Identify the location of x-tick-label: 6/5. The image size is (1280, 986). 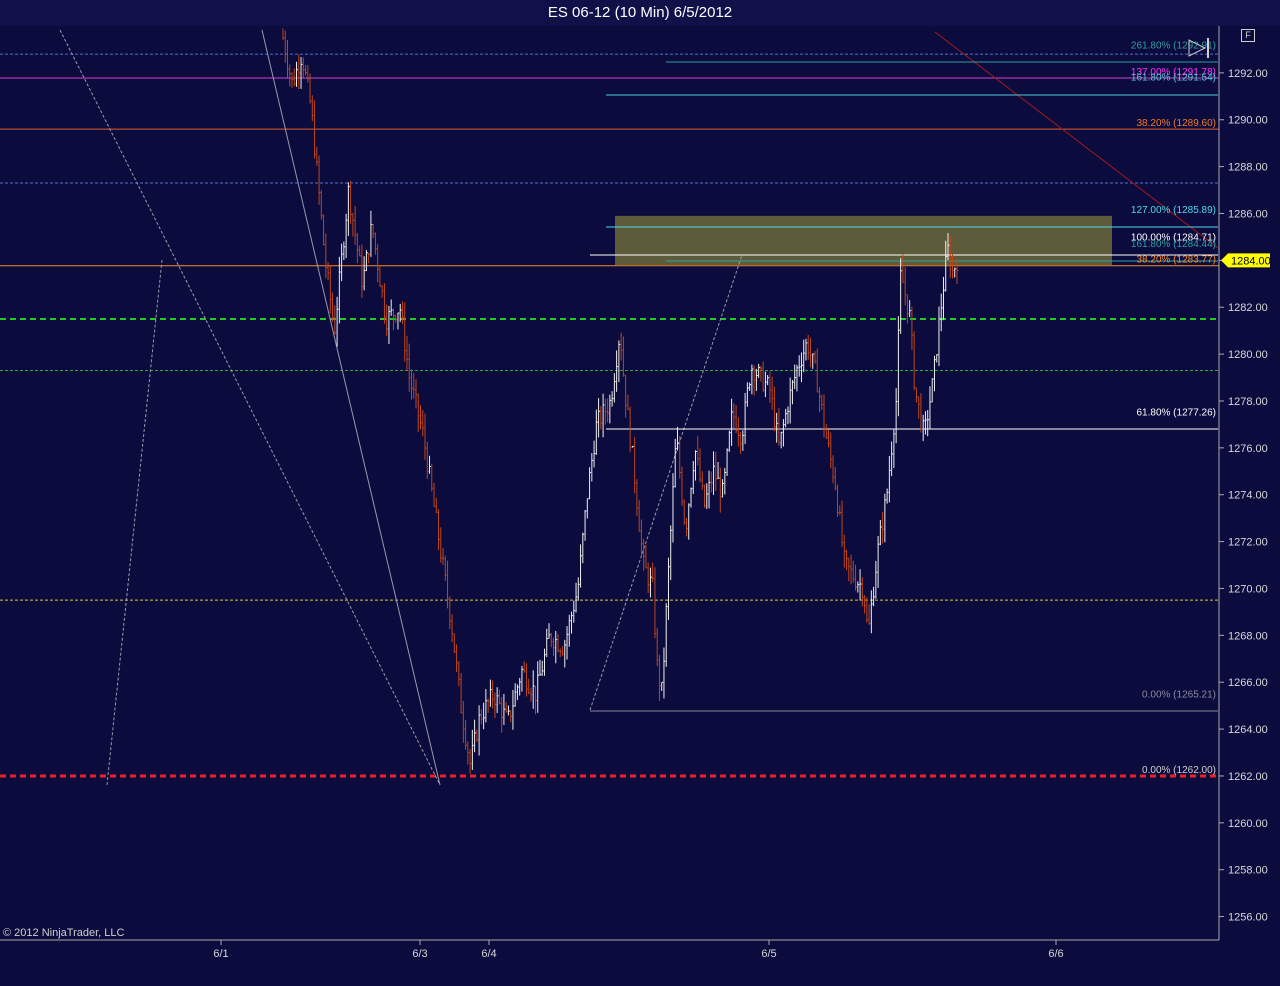
(768, 954).